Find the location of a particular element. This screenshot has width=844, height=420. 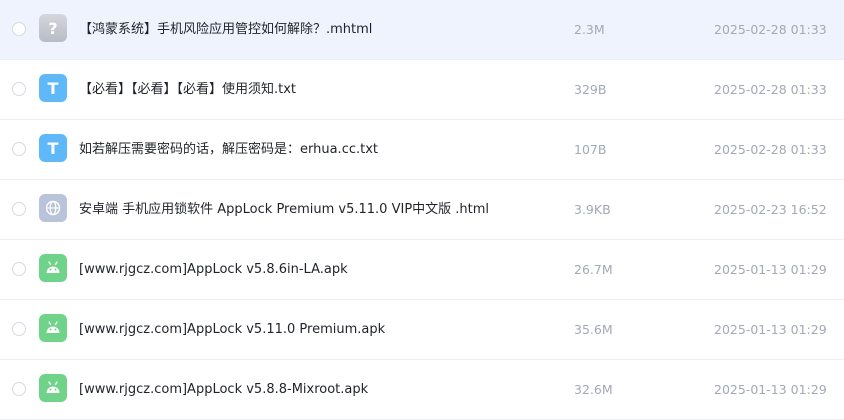

file-name: 如若解压需要密码的话，解压密码是：erhua.cc.txt is located at coordinates (228, 150).